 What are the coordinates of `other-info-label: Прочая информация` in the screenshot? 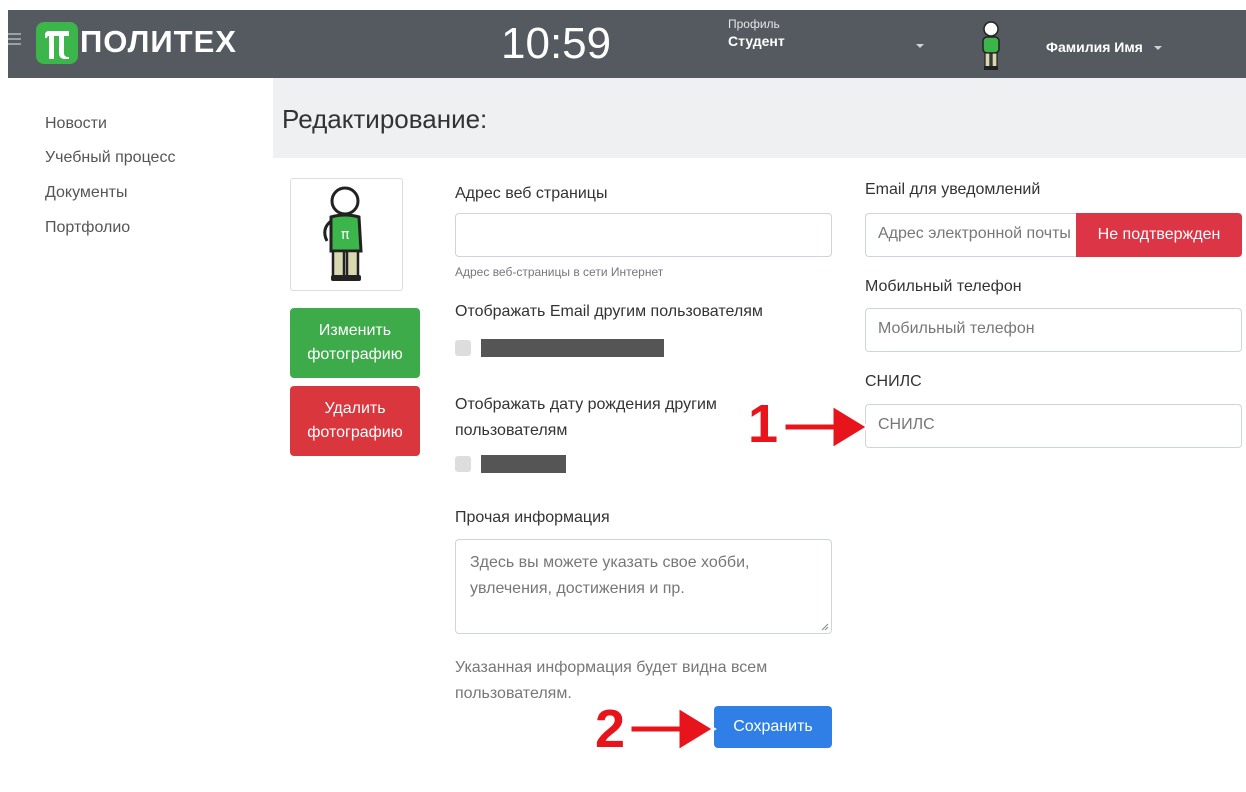 It's located at (532, 517).